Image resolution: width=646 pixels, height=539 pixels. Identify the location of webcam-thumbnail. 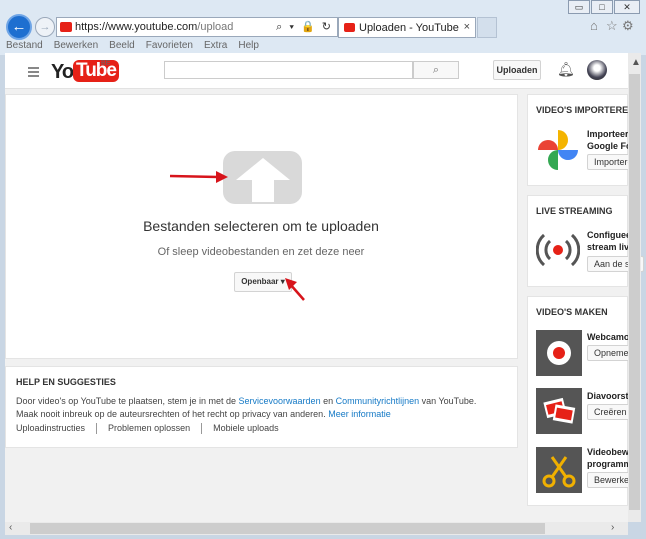
(559, 353).